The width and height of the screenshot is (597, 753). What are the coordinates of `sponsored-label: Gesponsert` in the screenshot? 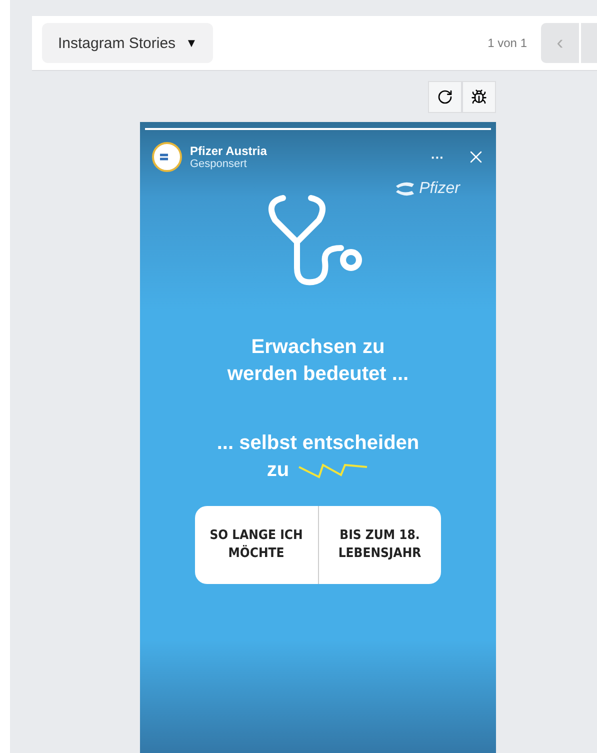 It's located at (219, 164).